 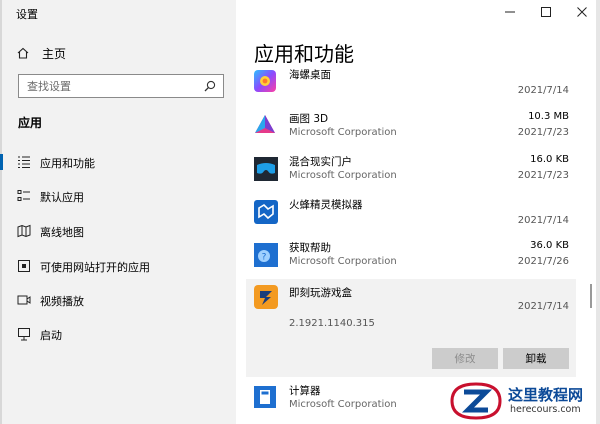 I want to click on page-title: 应用和功能, so click(x=304, y=54).